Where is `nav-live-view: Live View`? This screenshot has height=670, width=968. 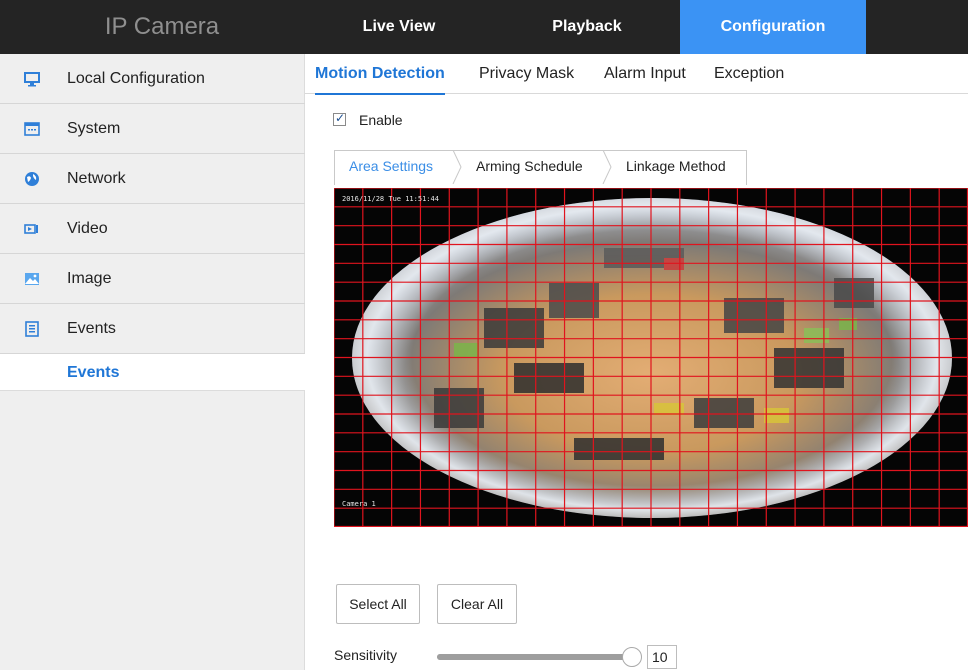 nav-live-view: Live View is located at coordinates (399, 27).